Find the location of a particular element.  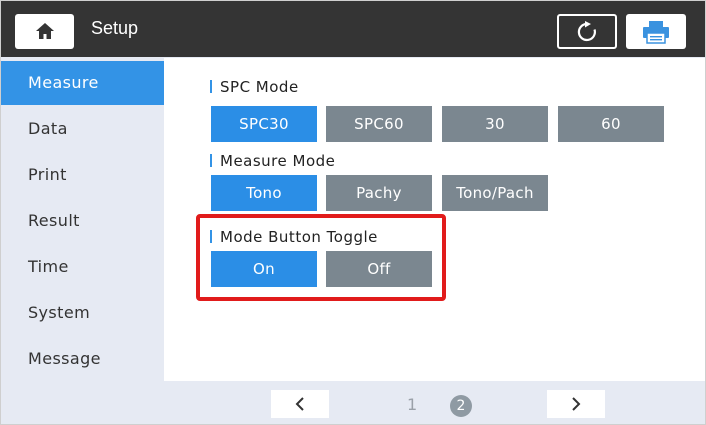

home-button is located at coordinates (44, 31).